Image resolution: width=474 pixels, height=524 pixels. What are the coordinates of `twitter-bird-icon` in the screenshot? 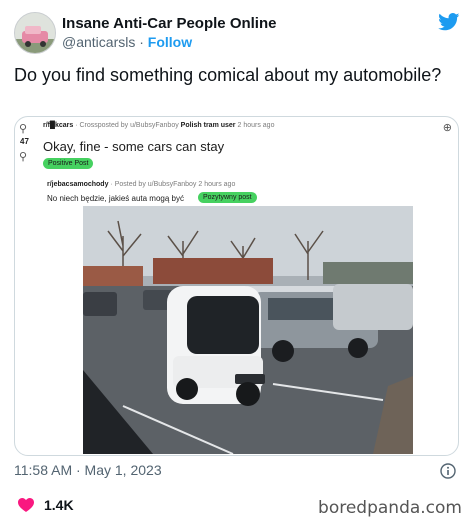 It's located at (449, 22).